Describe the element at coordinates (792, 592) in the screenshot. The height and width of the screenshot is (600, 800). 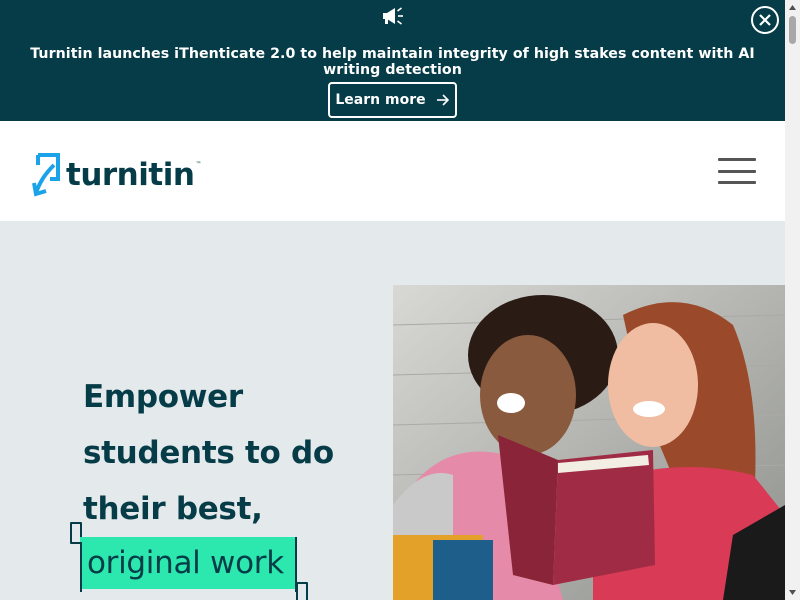
I see `scroll-down-arrow-icon` at that location.